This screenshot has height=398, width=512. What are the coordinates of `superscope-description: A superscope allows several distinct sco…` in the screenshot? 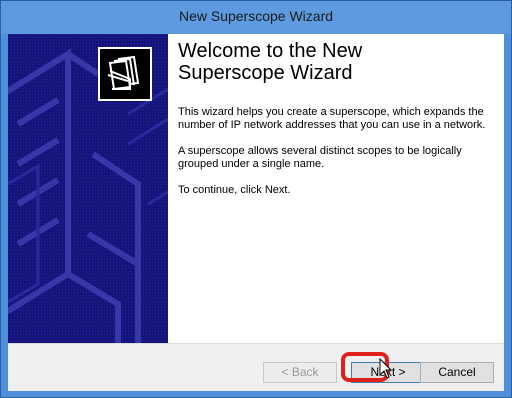 It's located at (320, 157).